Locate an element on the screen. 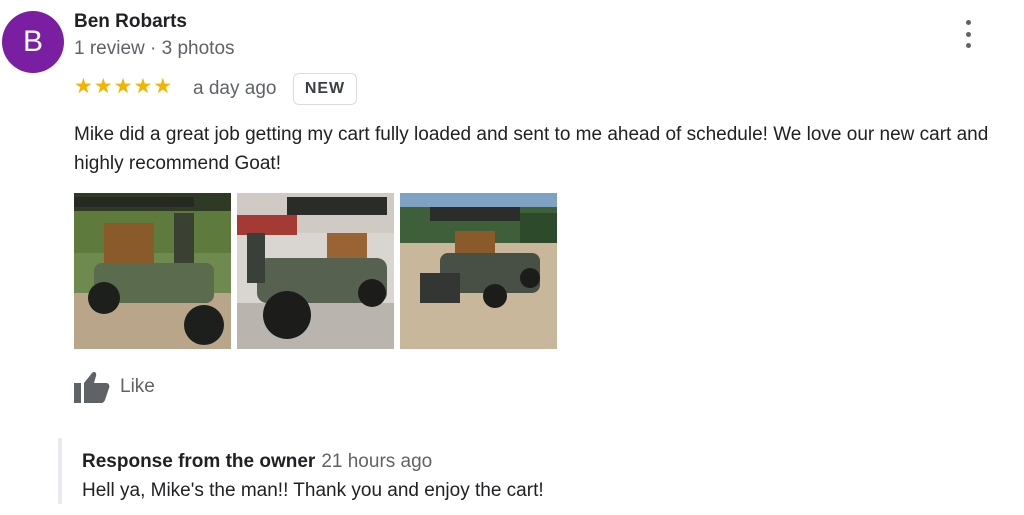  avatar-initial: B is located at coordinates (32, 41).